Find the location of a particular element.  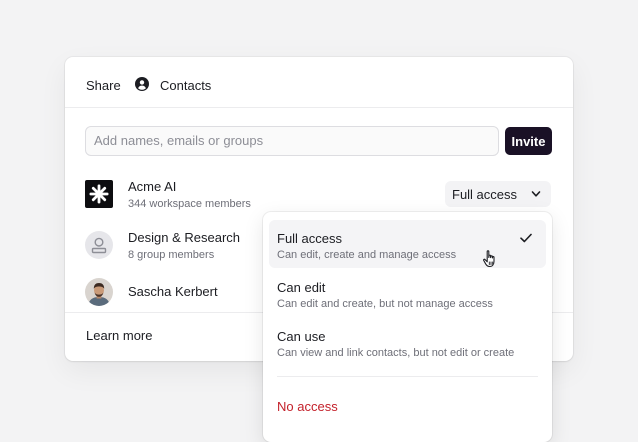

dialog-title: Share is located at coordinates (103, 85).